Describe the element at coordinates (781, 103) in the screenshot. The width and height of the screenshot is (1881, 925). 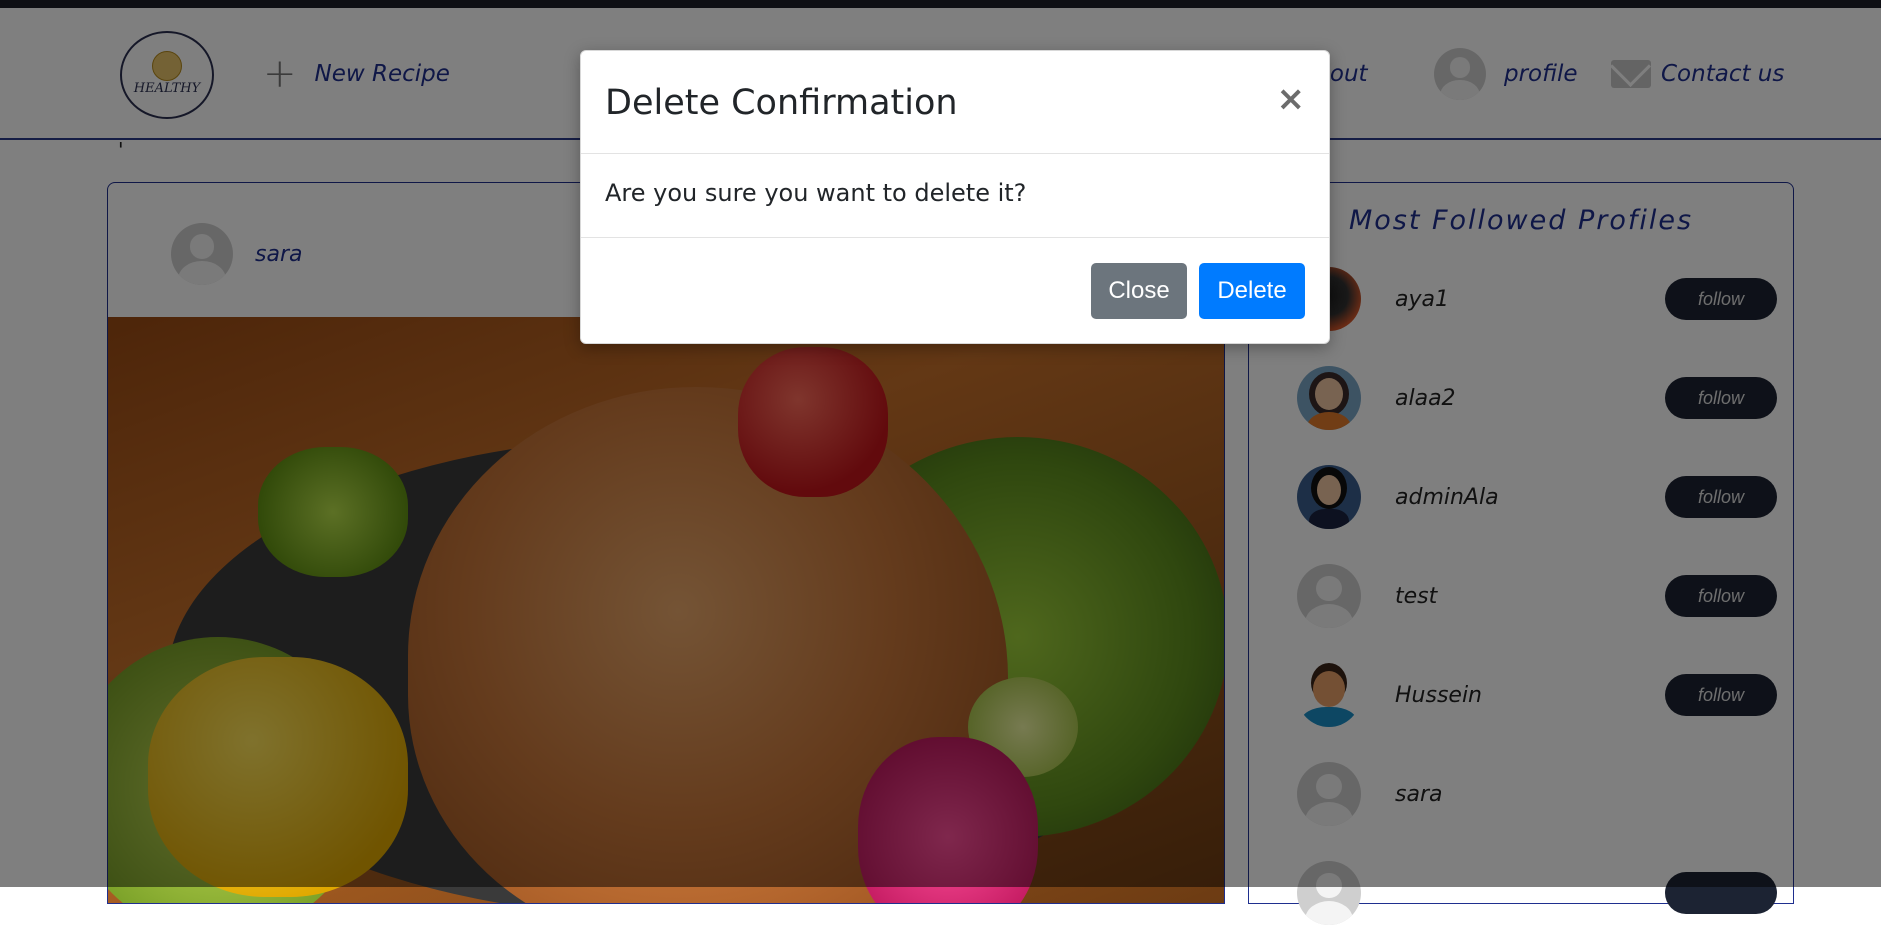
I see `modal-title: Delete Confirmation` at that location.